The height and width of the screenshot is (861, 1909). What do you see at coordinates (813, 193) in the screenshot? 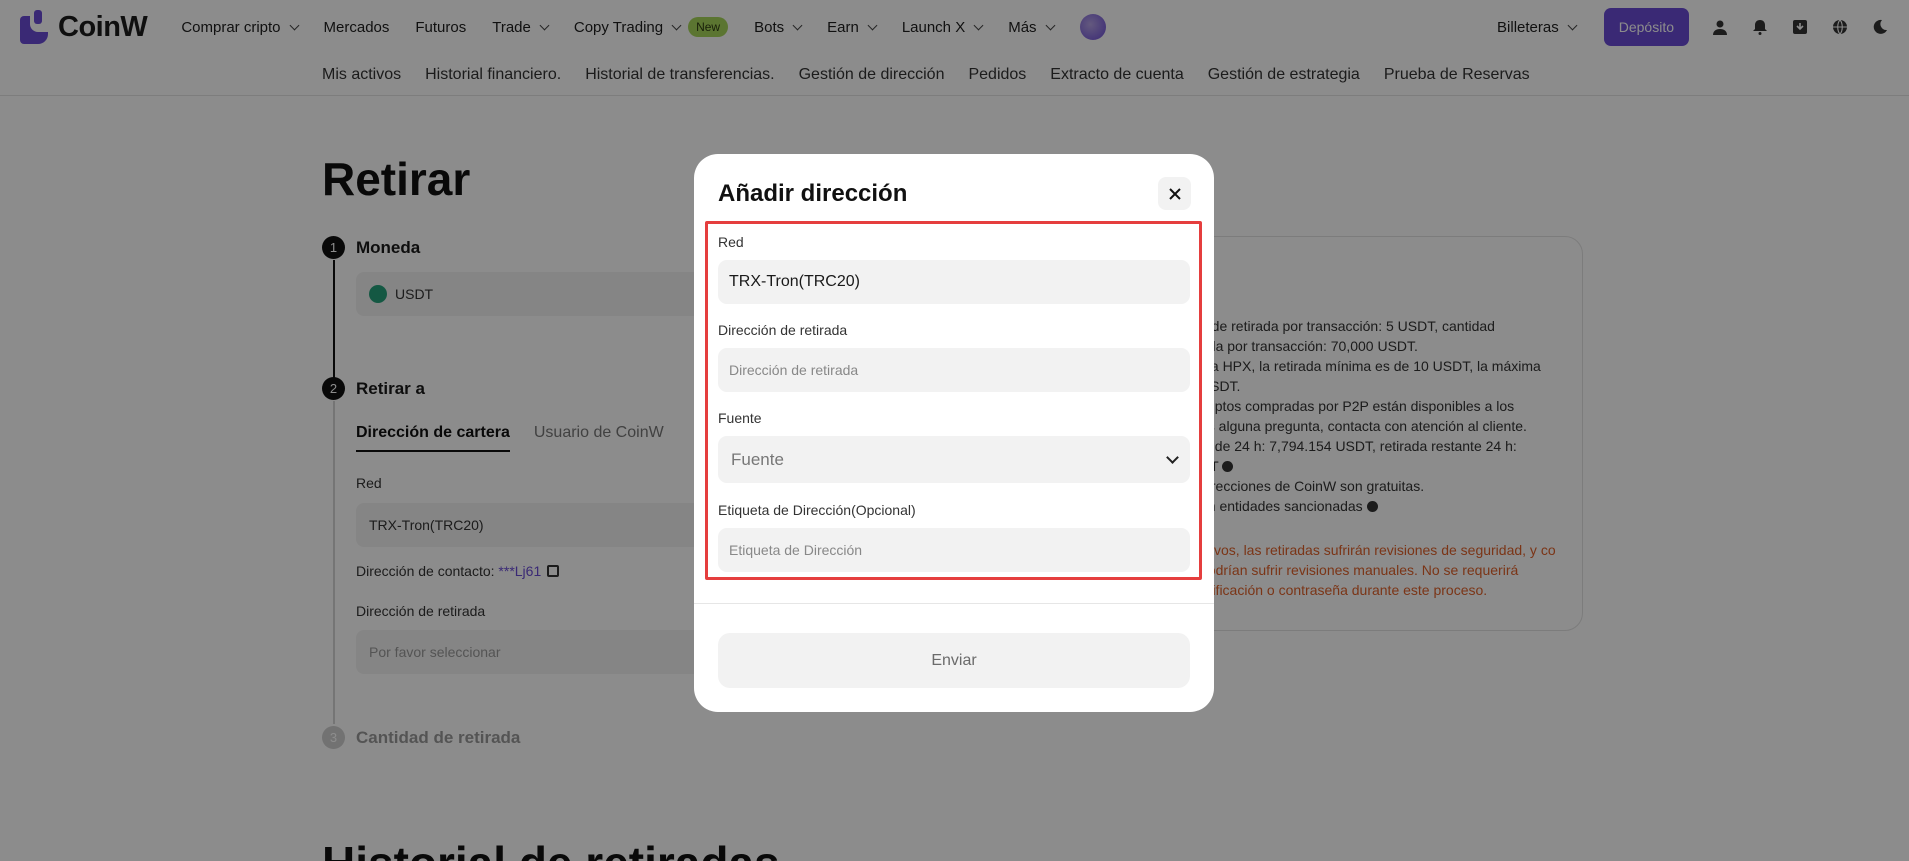
I see `modal-title: Añadir dirección` at bounding box center [813, 193].